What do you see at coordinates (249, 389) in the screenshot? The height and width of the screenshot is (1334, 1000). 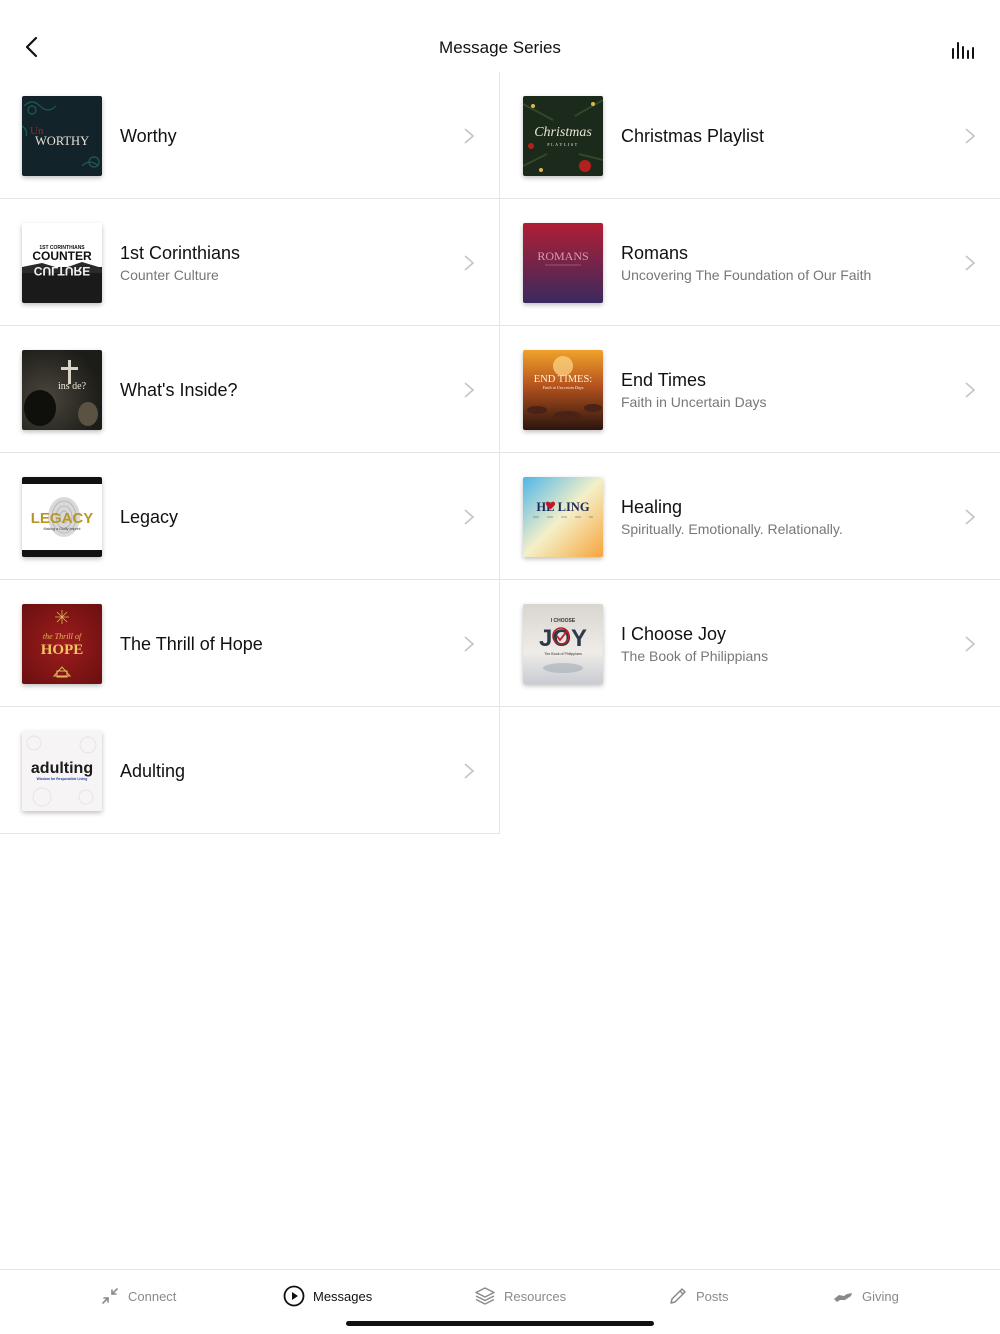 I see `series-row-whats-inside: ins de? What's Inside?` at bounding box center [249, 389].